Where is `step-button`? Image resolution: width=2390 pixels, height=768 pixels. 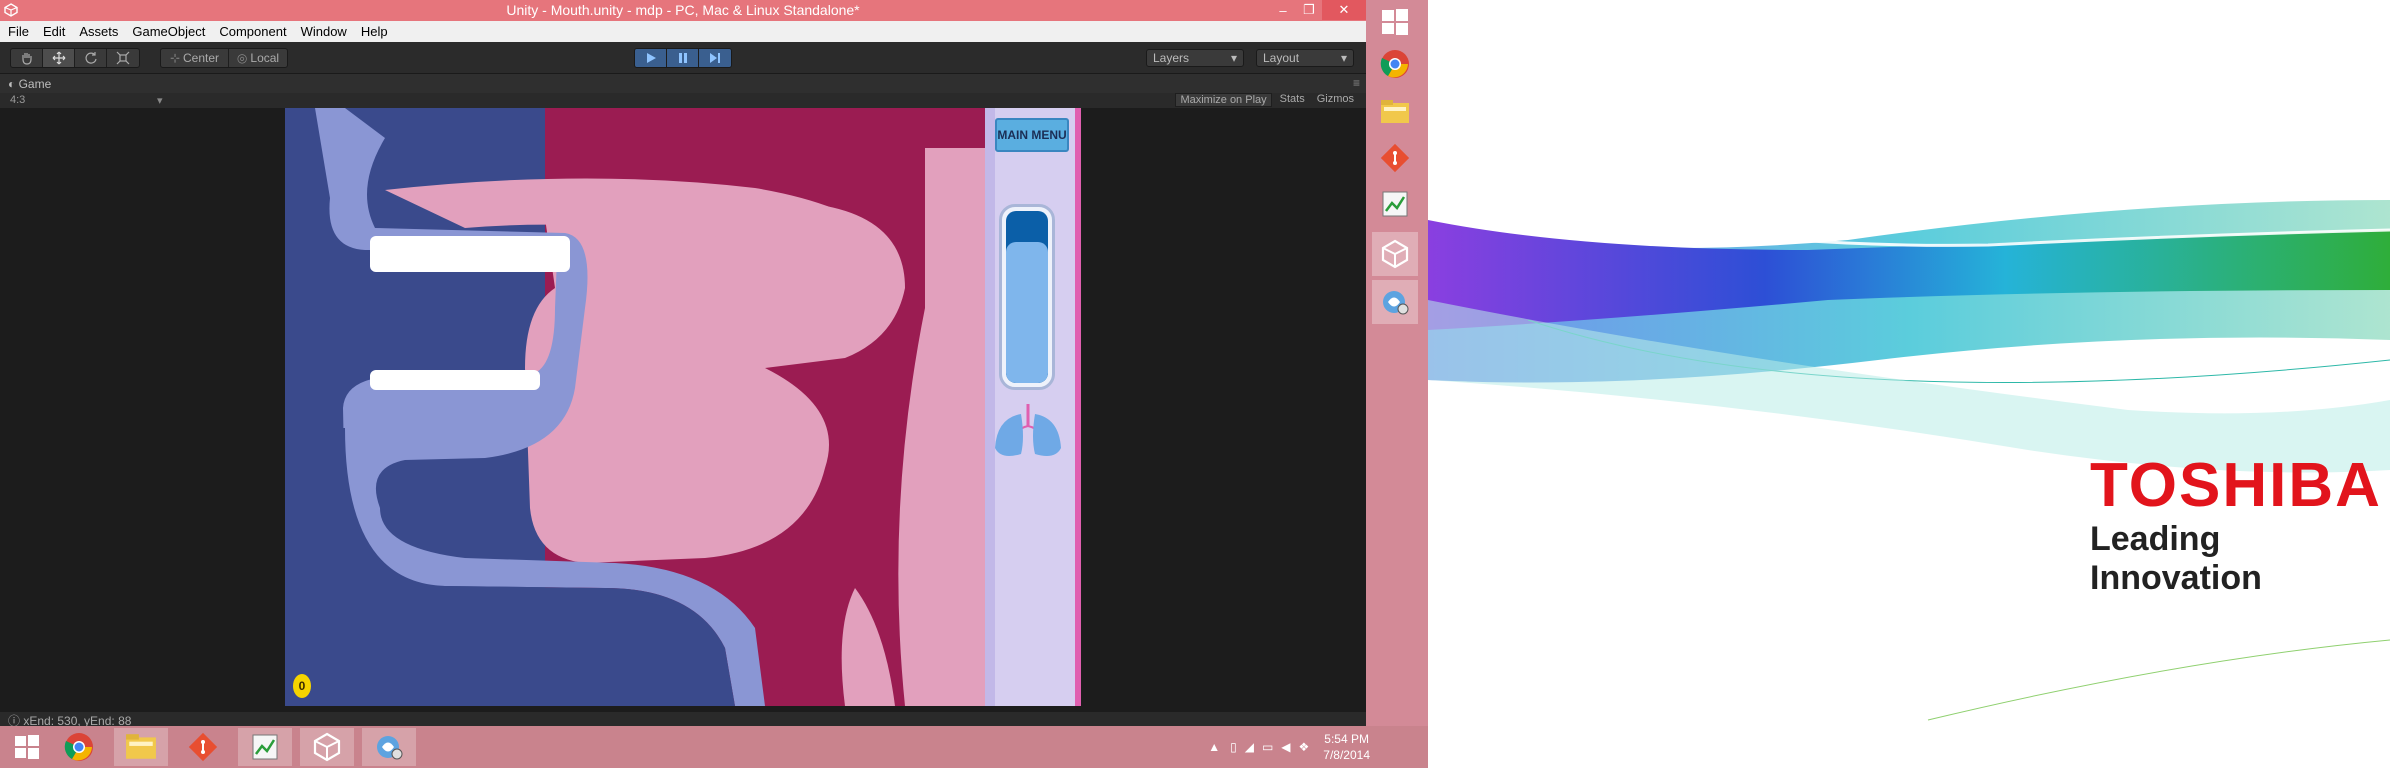 step-button is located at coordinates (715, 58).